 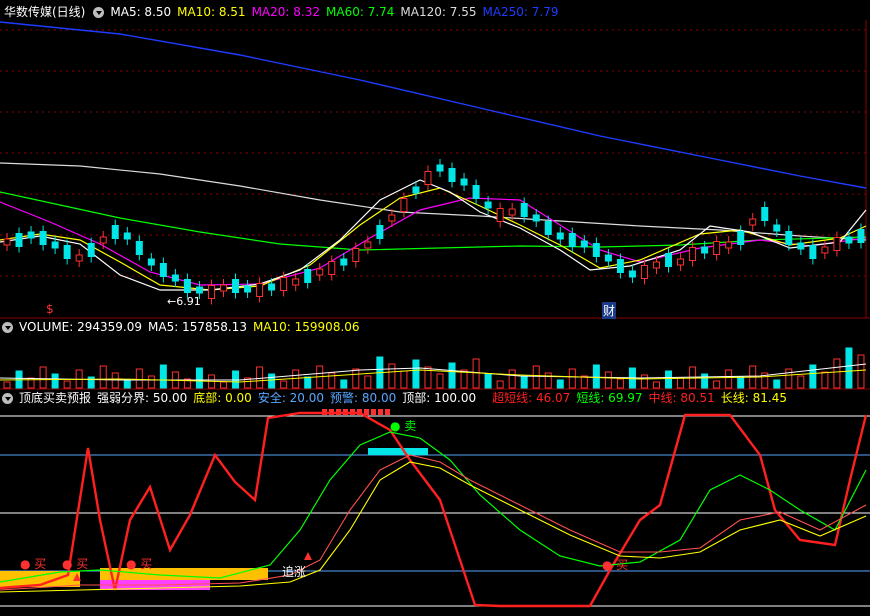 What do you see at coordinates (7, 327) in the screenshot?
I see `volume-menu-icon` at bounding box center [7, 327].